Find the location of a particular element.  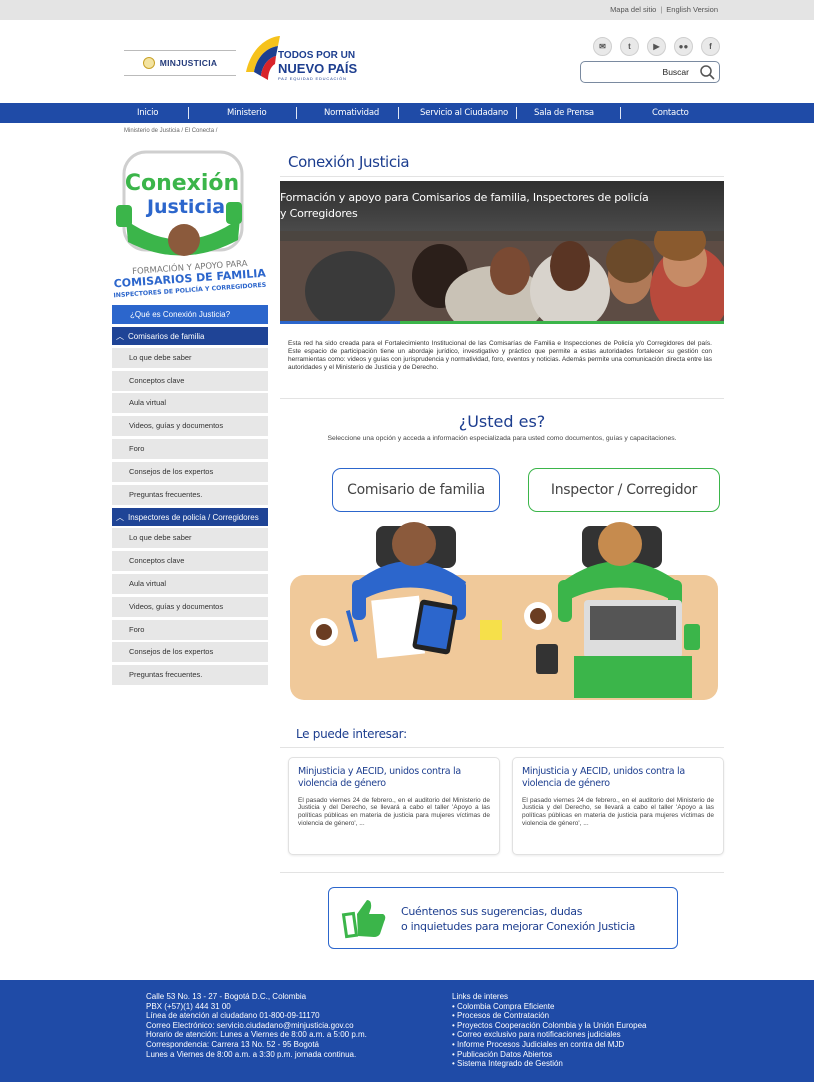

logo-title1: Conexión is located at coordinates (182, 183).